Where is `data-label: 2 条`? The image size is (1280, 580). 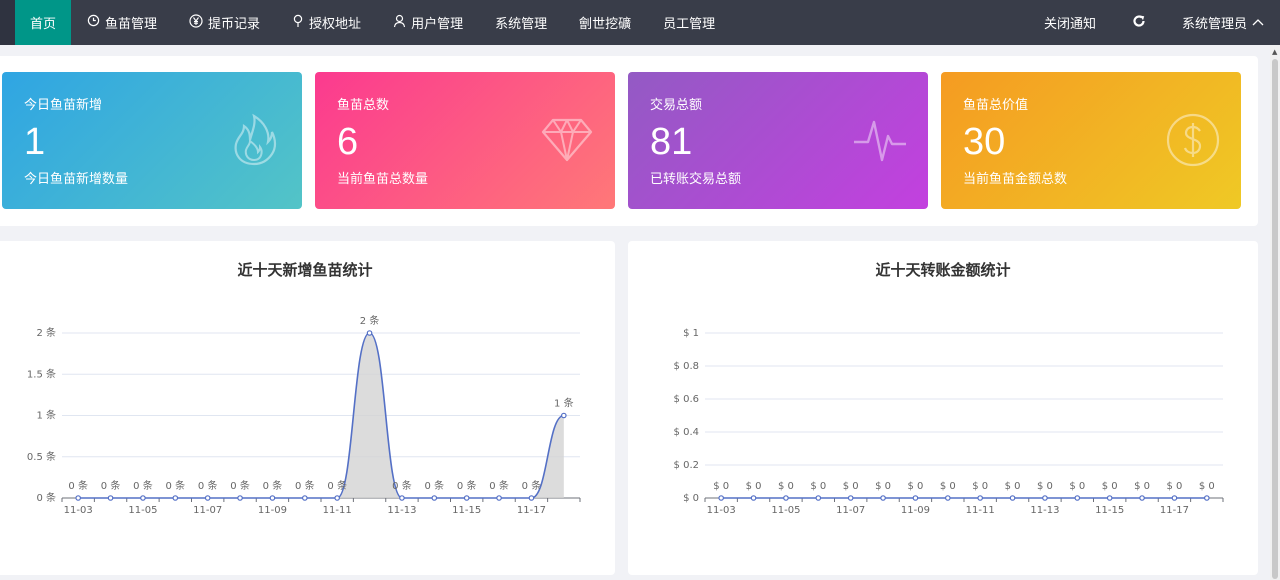
data-label: 2 条 is located at coordinates (370, 320).